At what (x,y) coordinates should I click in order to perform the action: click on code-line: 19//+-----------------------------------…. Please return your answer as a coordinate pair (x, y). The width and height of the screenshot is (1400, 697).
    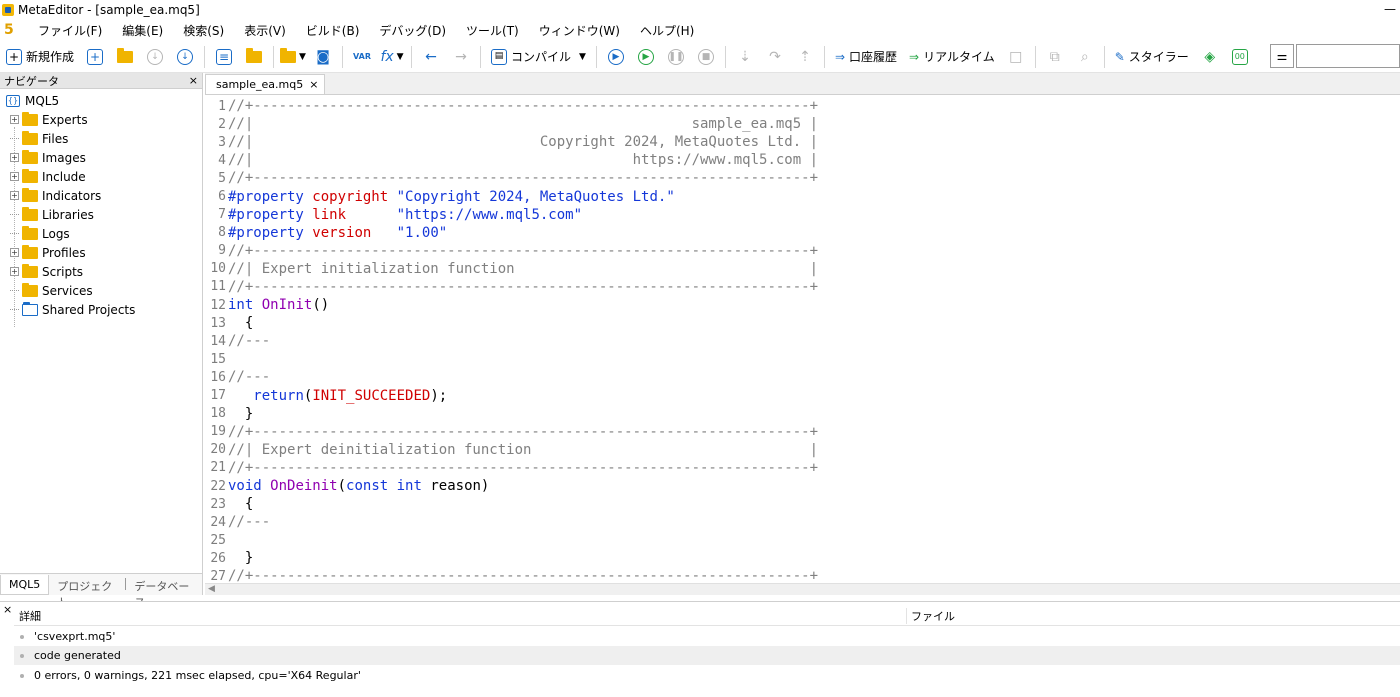
    Looking at the image, I should click on (802, 432).